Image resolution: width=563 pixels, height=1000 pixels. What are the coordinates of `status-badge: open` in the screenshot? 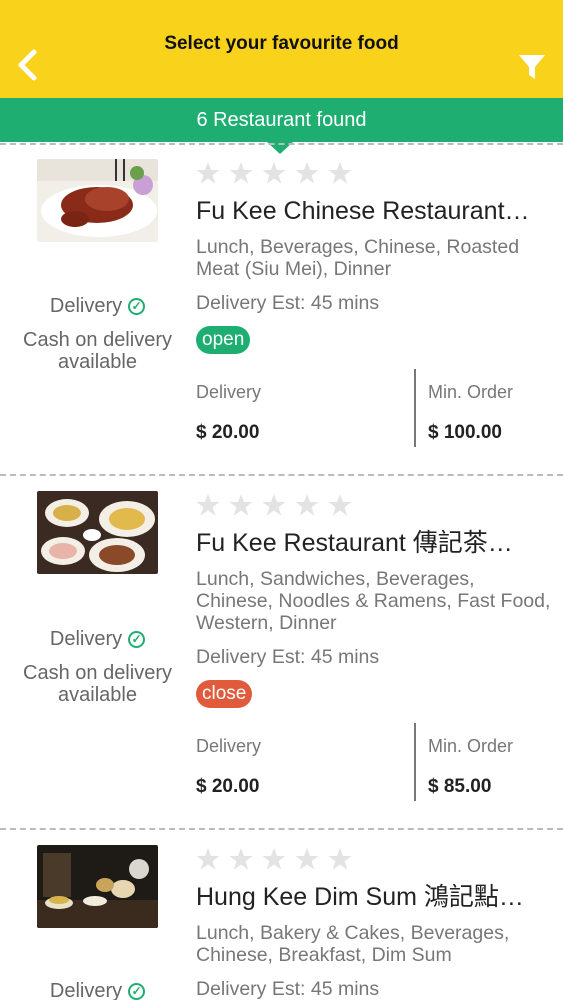 It's located at (223, 340).